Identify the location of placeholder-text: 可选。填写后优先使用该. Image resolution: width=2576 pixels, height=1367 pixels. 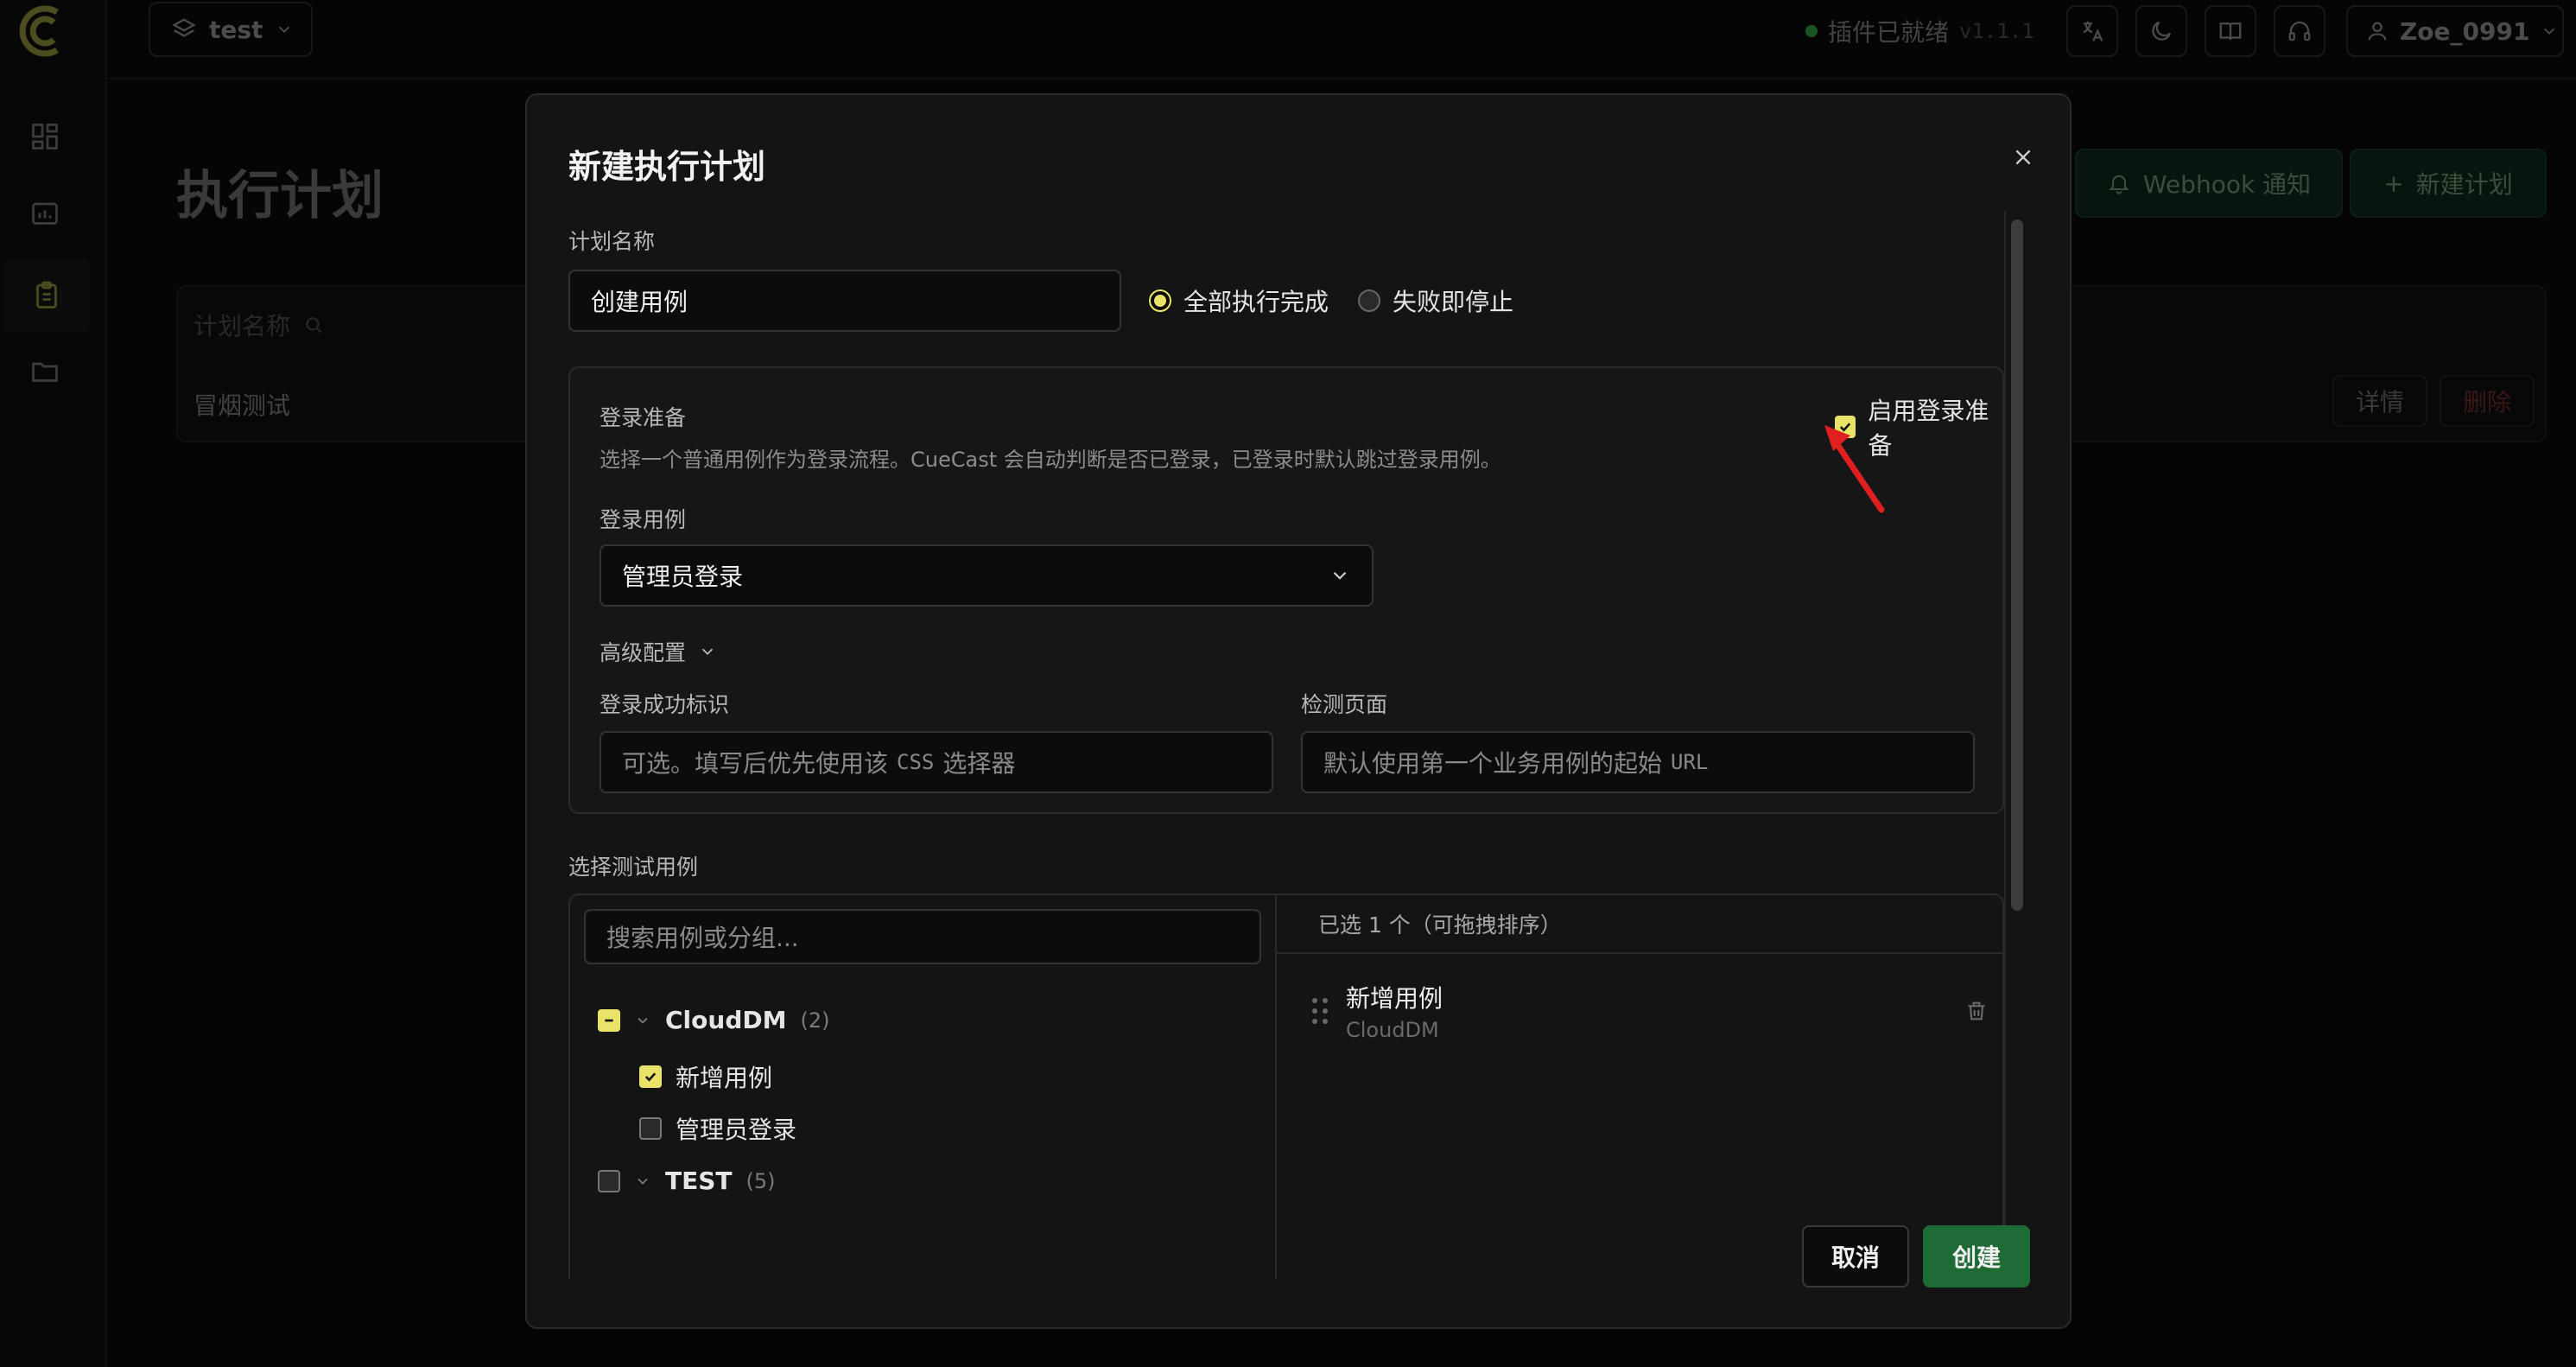
(755, 763).